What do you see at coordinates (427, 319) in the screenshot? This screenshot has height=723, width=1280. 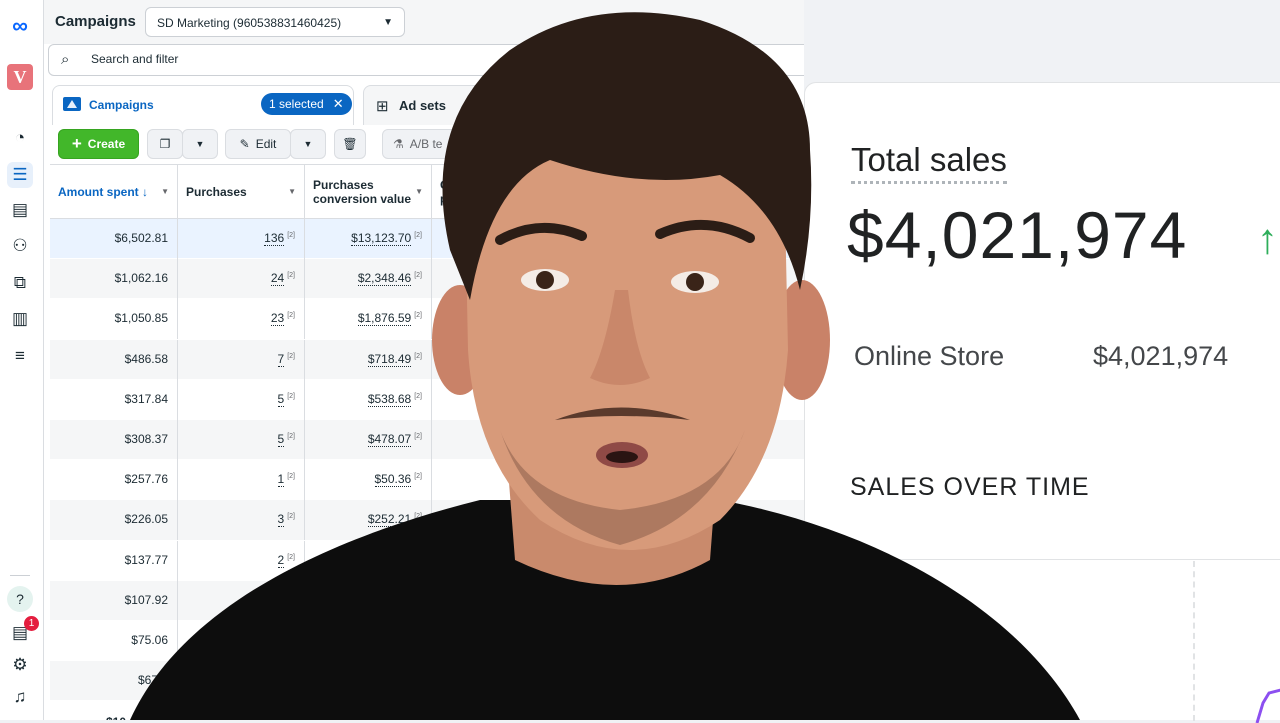 I see `table-row: $1,050.85 23 [2] $1,876.59 [2]` at bounding box center [427, 319].